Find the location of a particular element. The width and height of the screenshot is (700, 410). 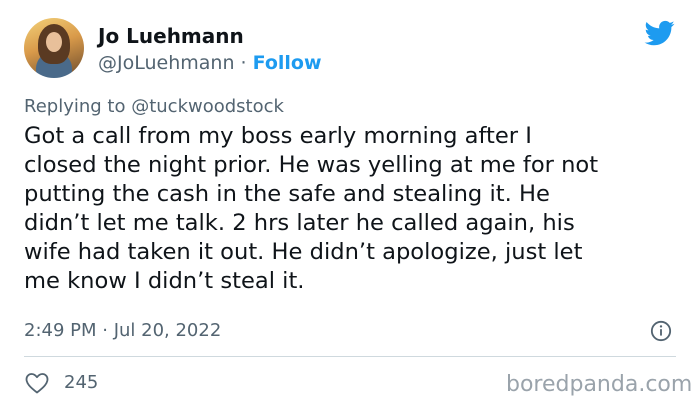

like-count: 245 is located at coordinates (81, 382).